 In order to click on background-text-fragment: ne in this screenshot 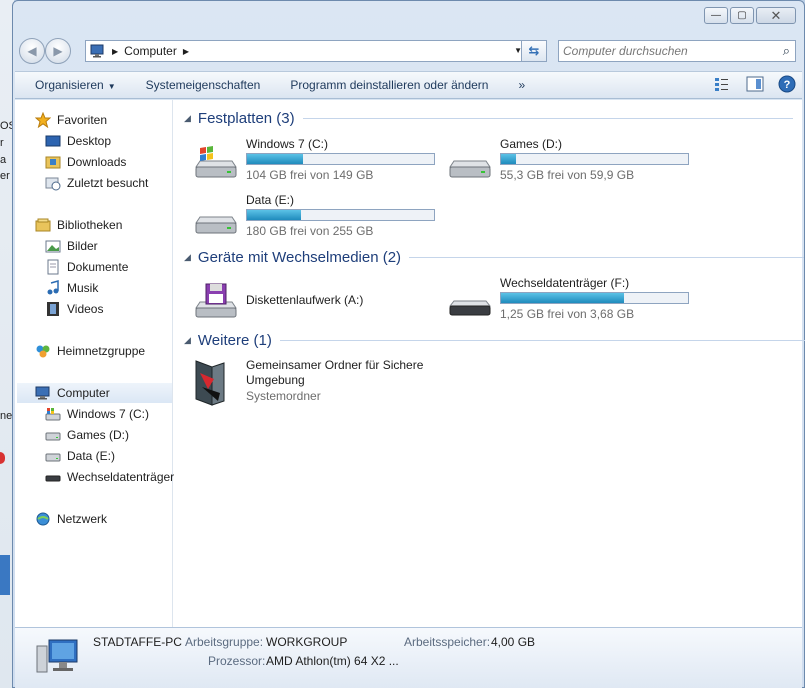, I will do `click(6, 416)`.